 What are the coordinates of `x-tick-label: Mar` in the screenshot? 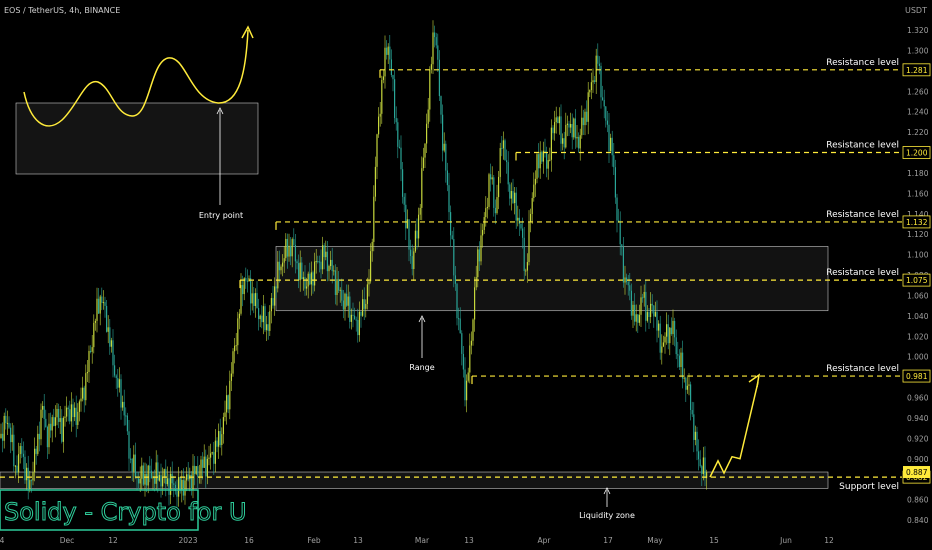 It's located at (422, 540).